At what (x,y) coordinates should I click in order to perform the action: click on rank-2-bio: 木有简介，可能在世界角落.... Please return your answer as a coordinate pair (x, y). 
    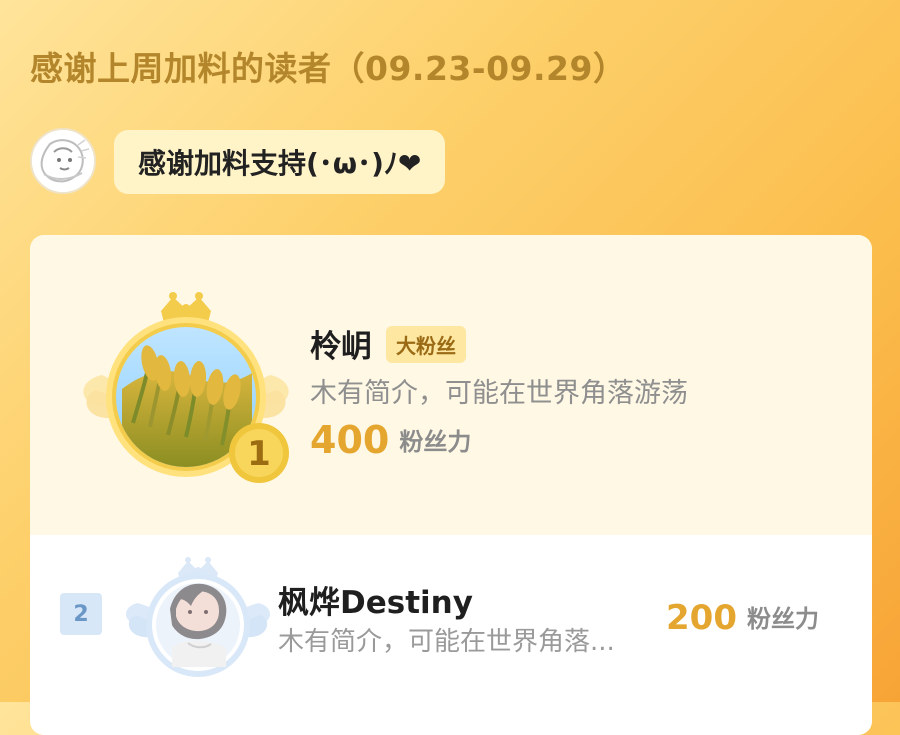
    Looking at the image, I should click on (446, 642).